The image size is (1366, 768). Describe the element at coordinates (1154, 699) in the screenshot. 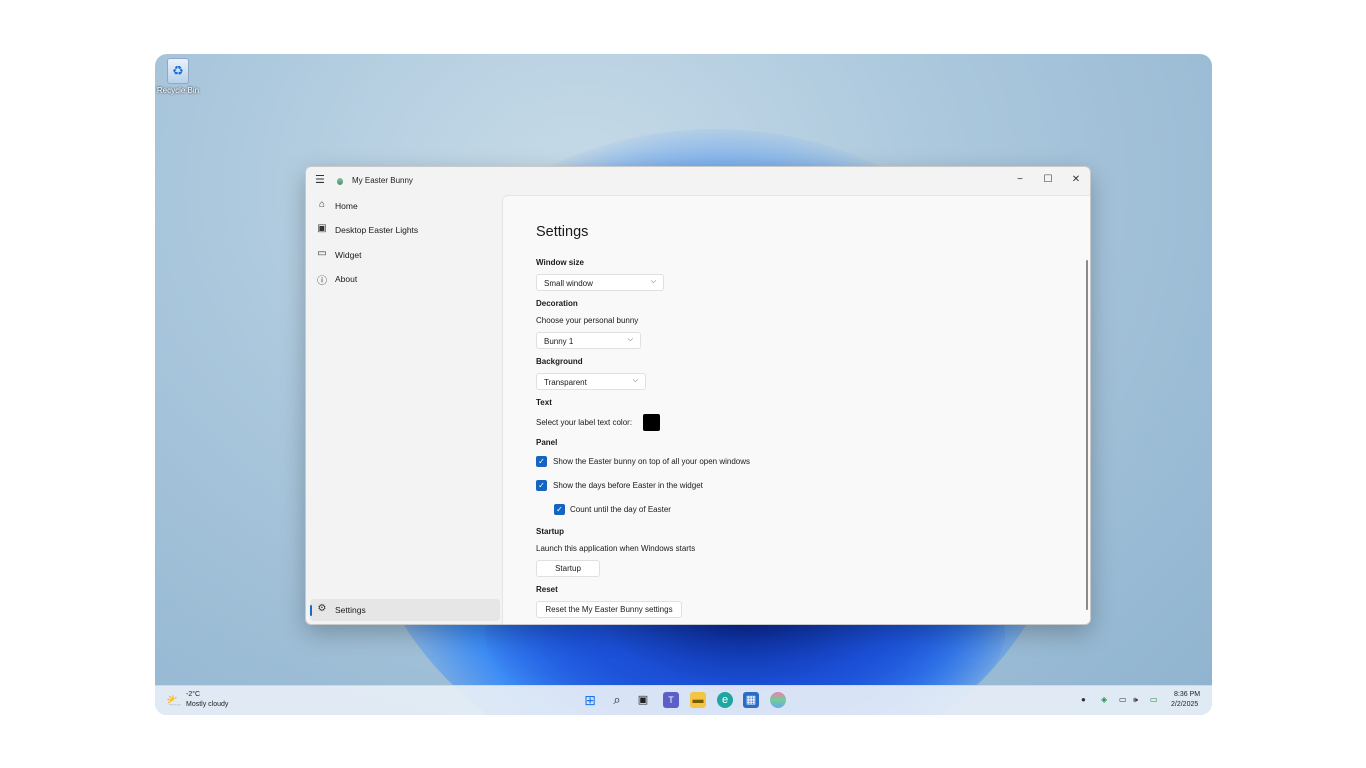

I see `battery-icon: ▭` at that location.